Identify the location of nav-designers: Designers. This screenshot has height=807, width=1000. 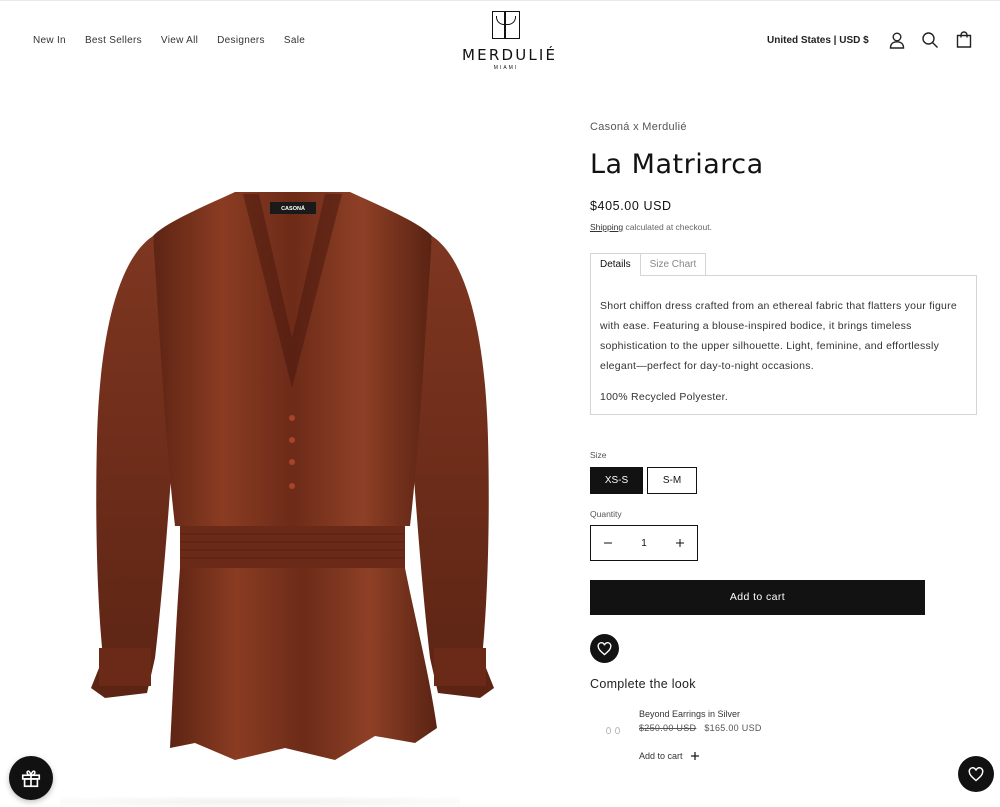
(241, 40).